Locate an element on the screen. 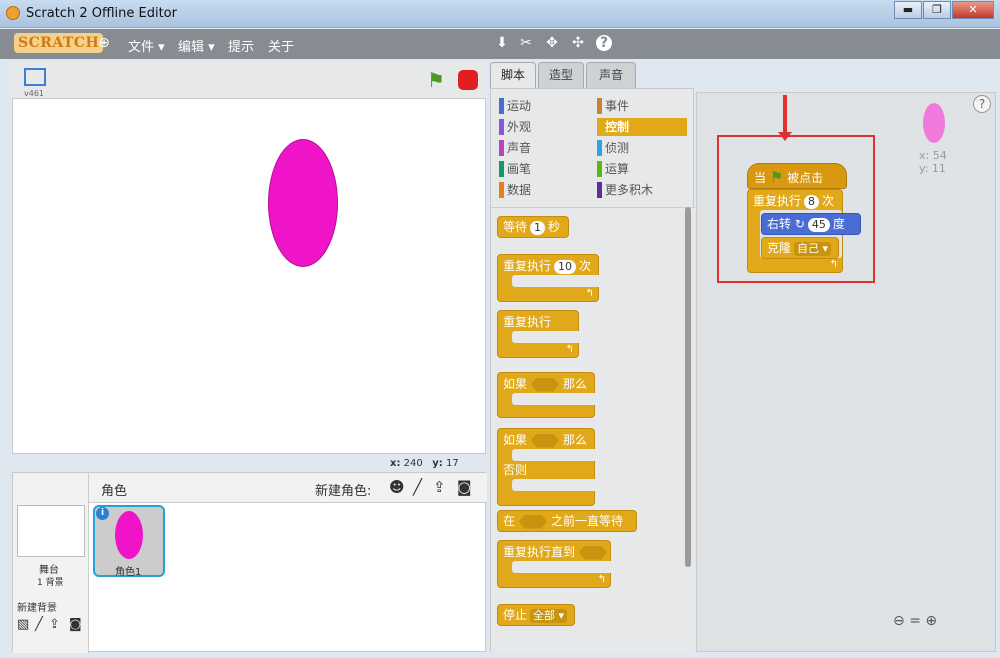  tab-scripts: 脚本 is located at coordinates (513, 75).